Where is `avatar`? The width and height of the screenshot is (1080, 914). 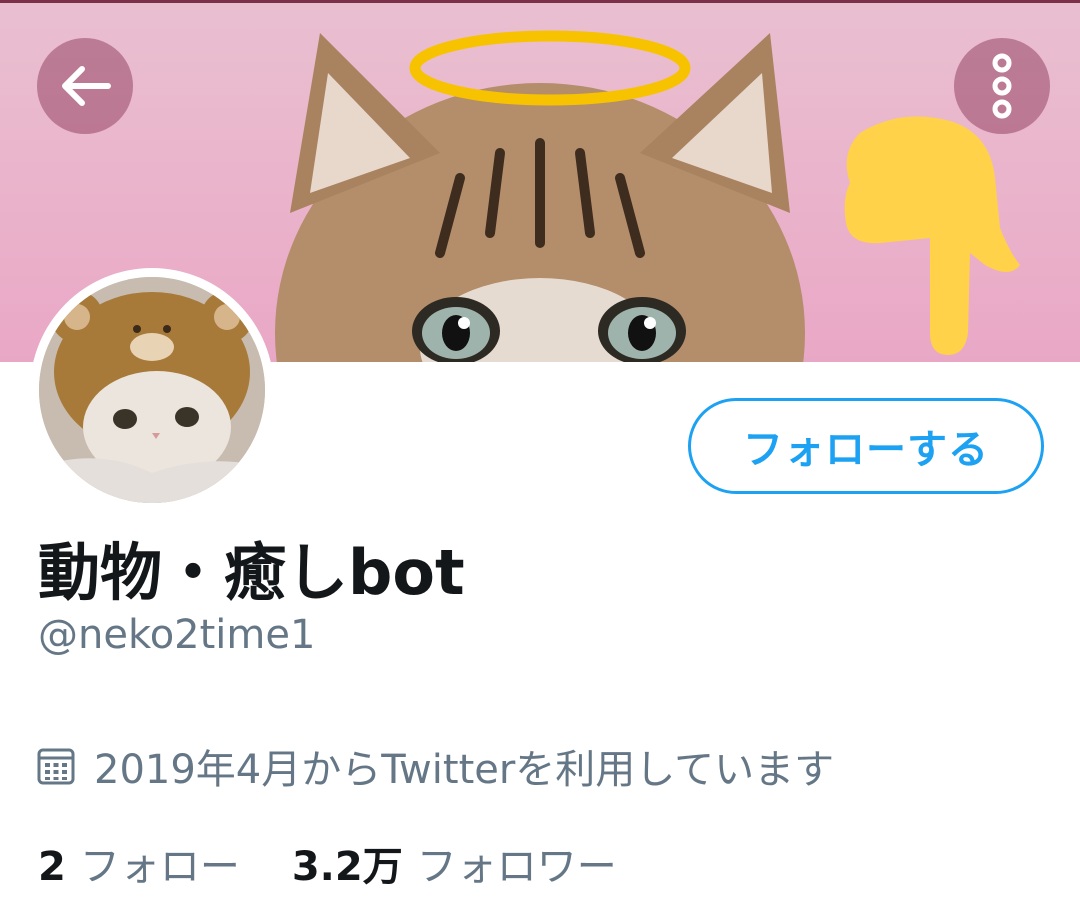 avatar is located at coordinates (152, 390).